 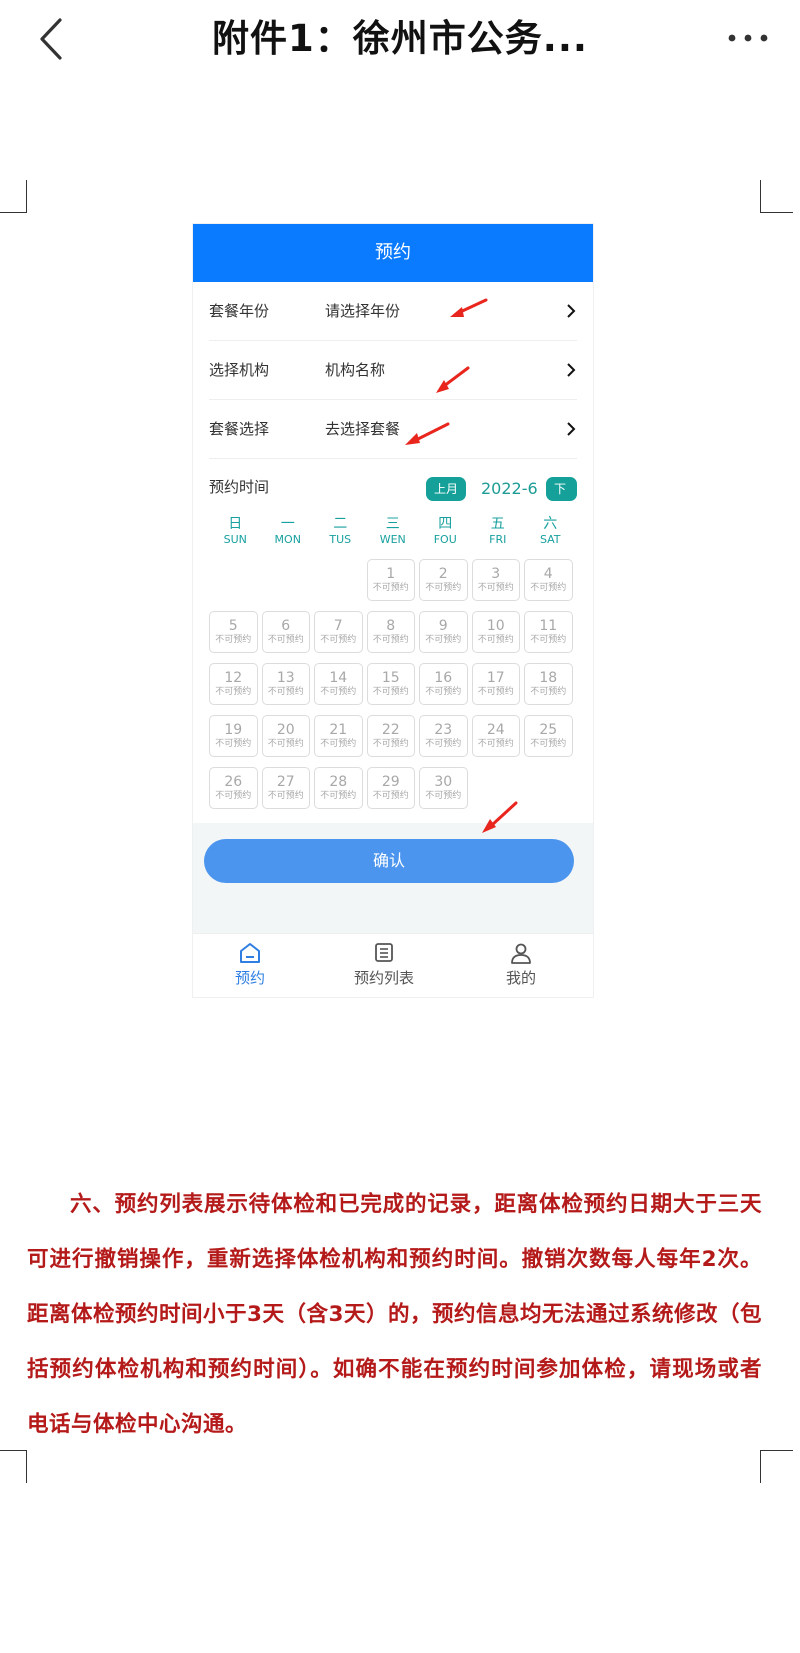 What do you see at coordinates (521, 953) in the screenshot?
I see `user-icon` at bounding box center [521, 953].